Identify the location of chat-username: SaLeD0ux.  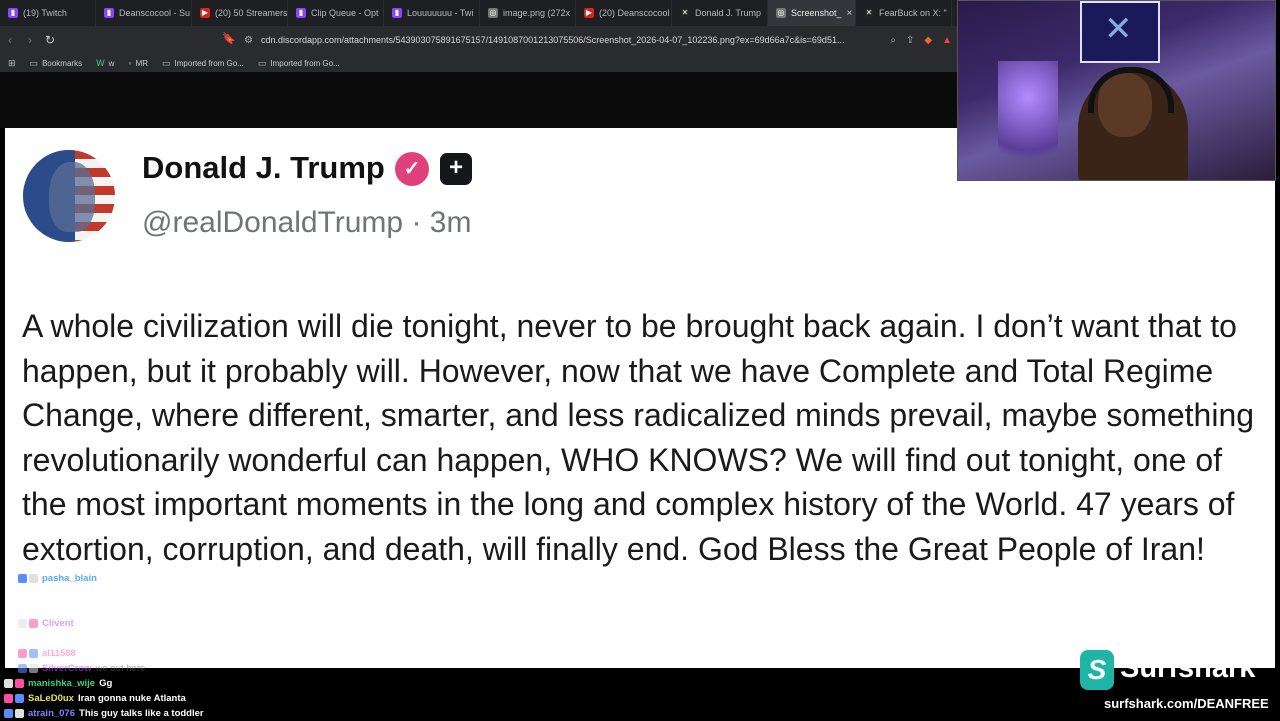
(51, 698).